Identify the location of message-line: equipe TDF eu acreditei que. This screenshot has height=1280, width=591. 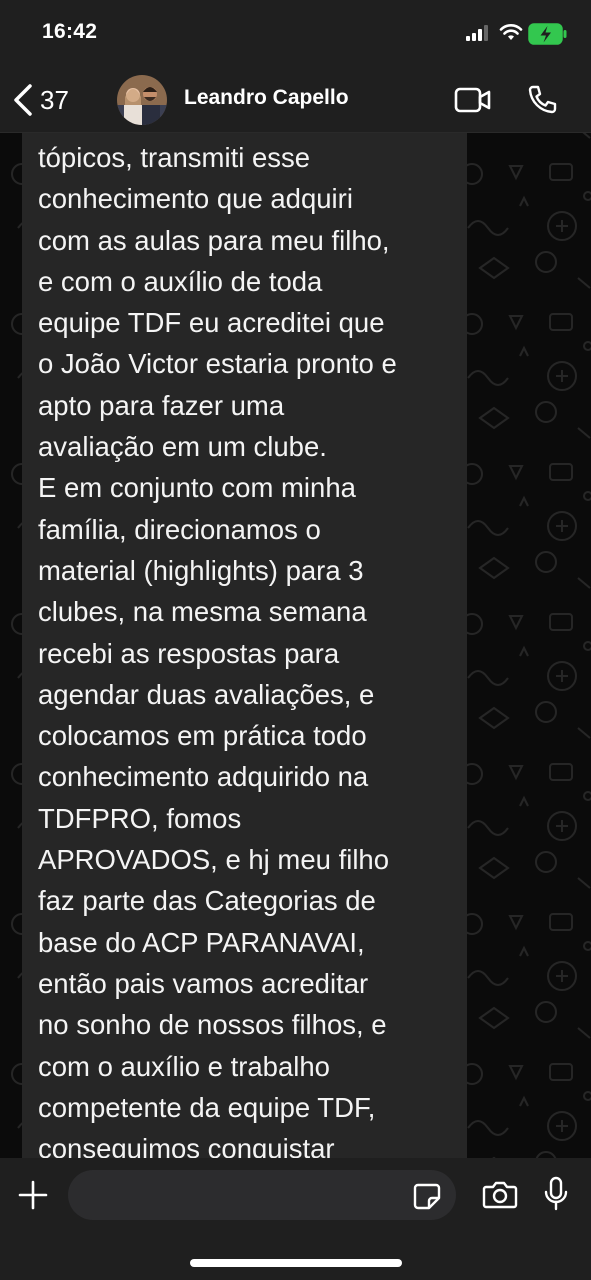
(211, 323).